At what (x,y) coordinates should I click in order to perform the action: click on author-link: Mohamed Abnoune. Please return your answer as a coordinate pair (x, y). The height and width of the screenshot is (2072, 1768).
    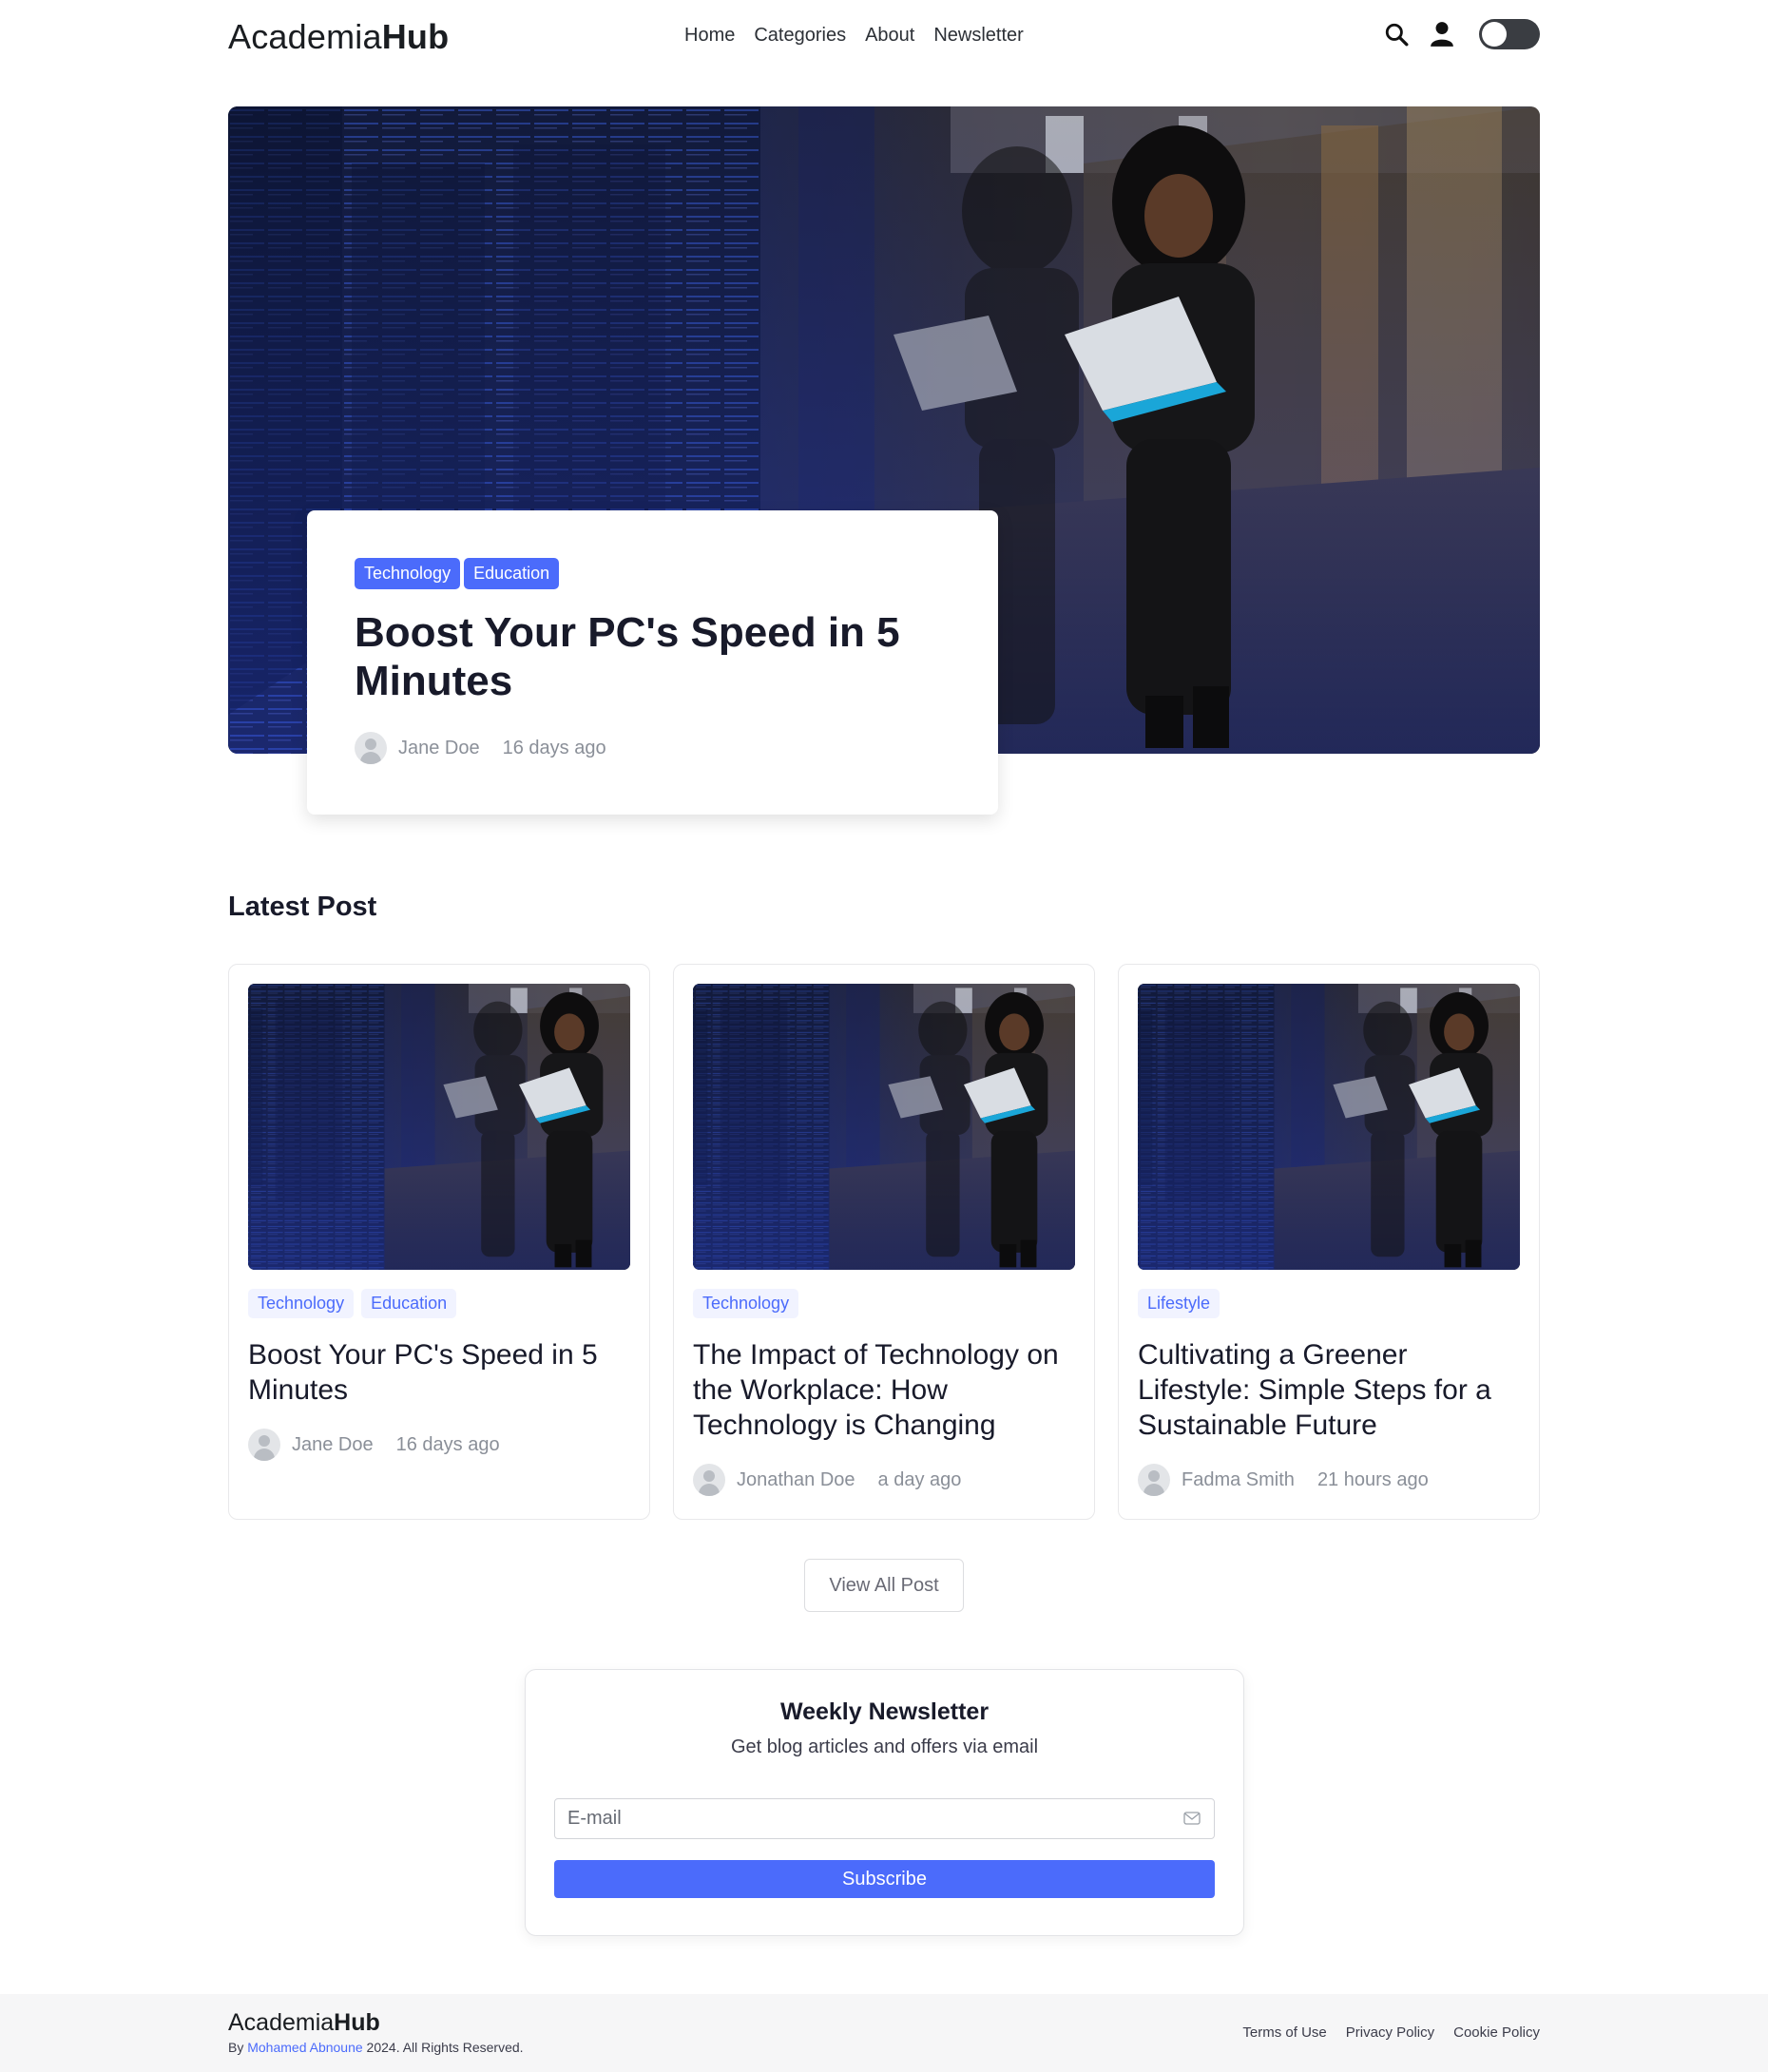
    Looking at the image, I should click on (305, 2047).